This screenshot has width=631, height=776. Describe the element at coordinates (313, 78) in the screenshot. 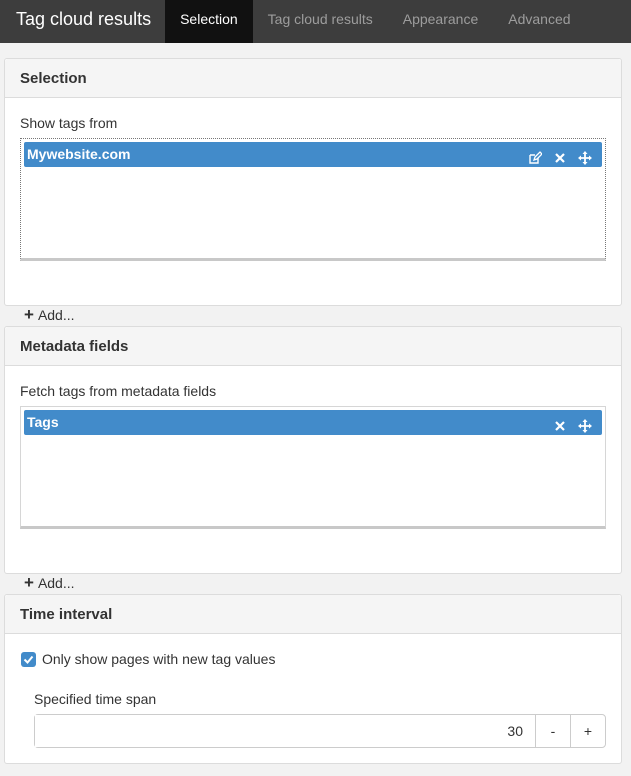

I see `panel-title: Selection` at that location.